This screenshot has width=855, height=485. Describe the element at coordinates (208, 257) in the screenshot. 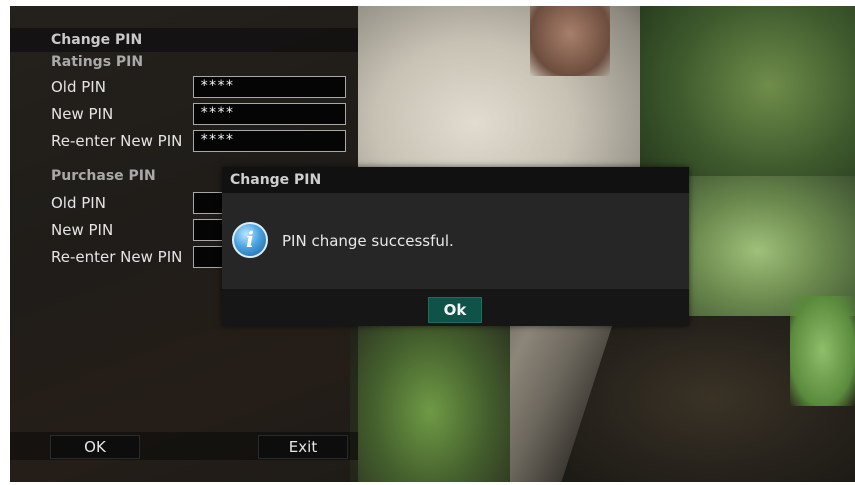

I see `purchase-reenter-pin-field` at that location.